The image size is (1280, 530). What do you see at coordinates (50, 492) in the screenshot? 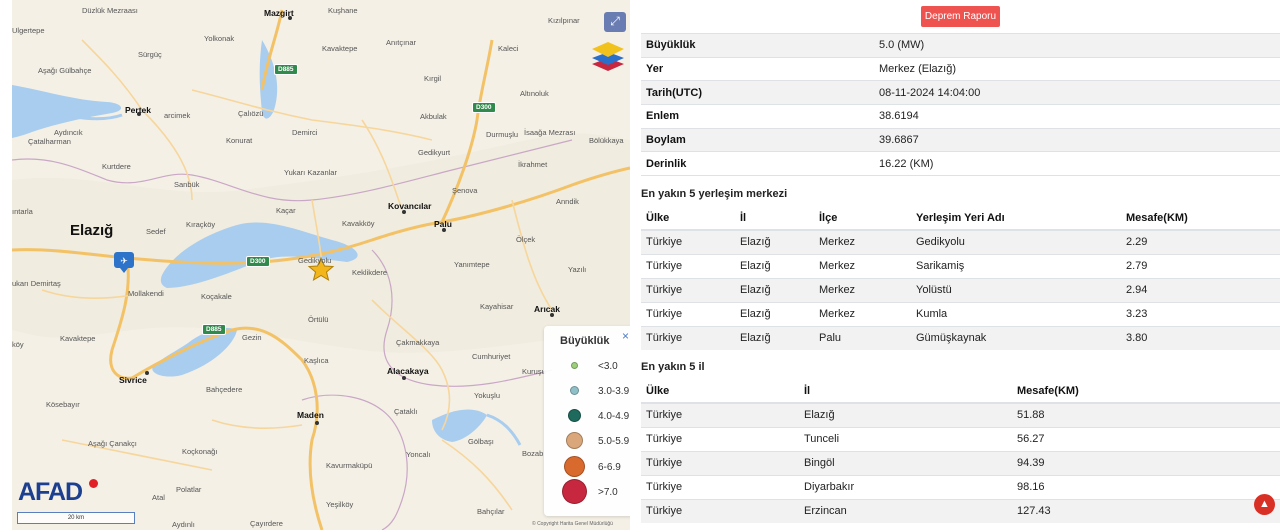
I see `afad-logo: AFAD` at bounding box center [50, 492].